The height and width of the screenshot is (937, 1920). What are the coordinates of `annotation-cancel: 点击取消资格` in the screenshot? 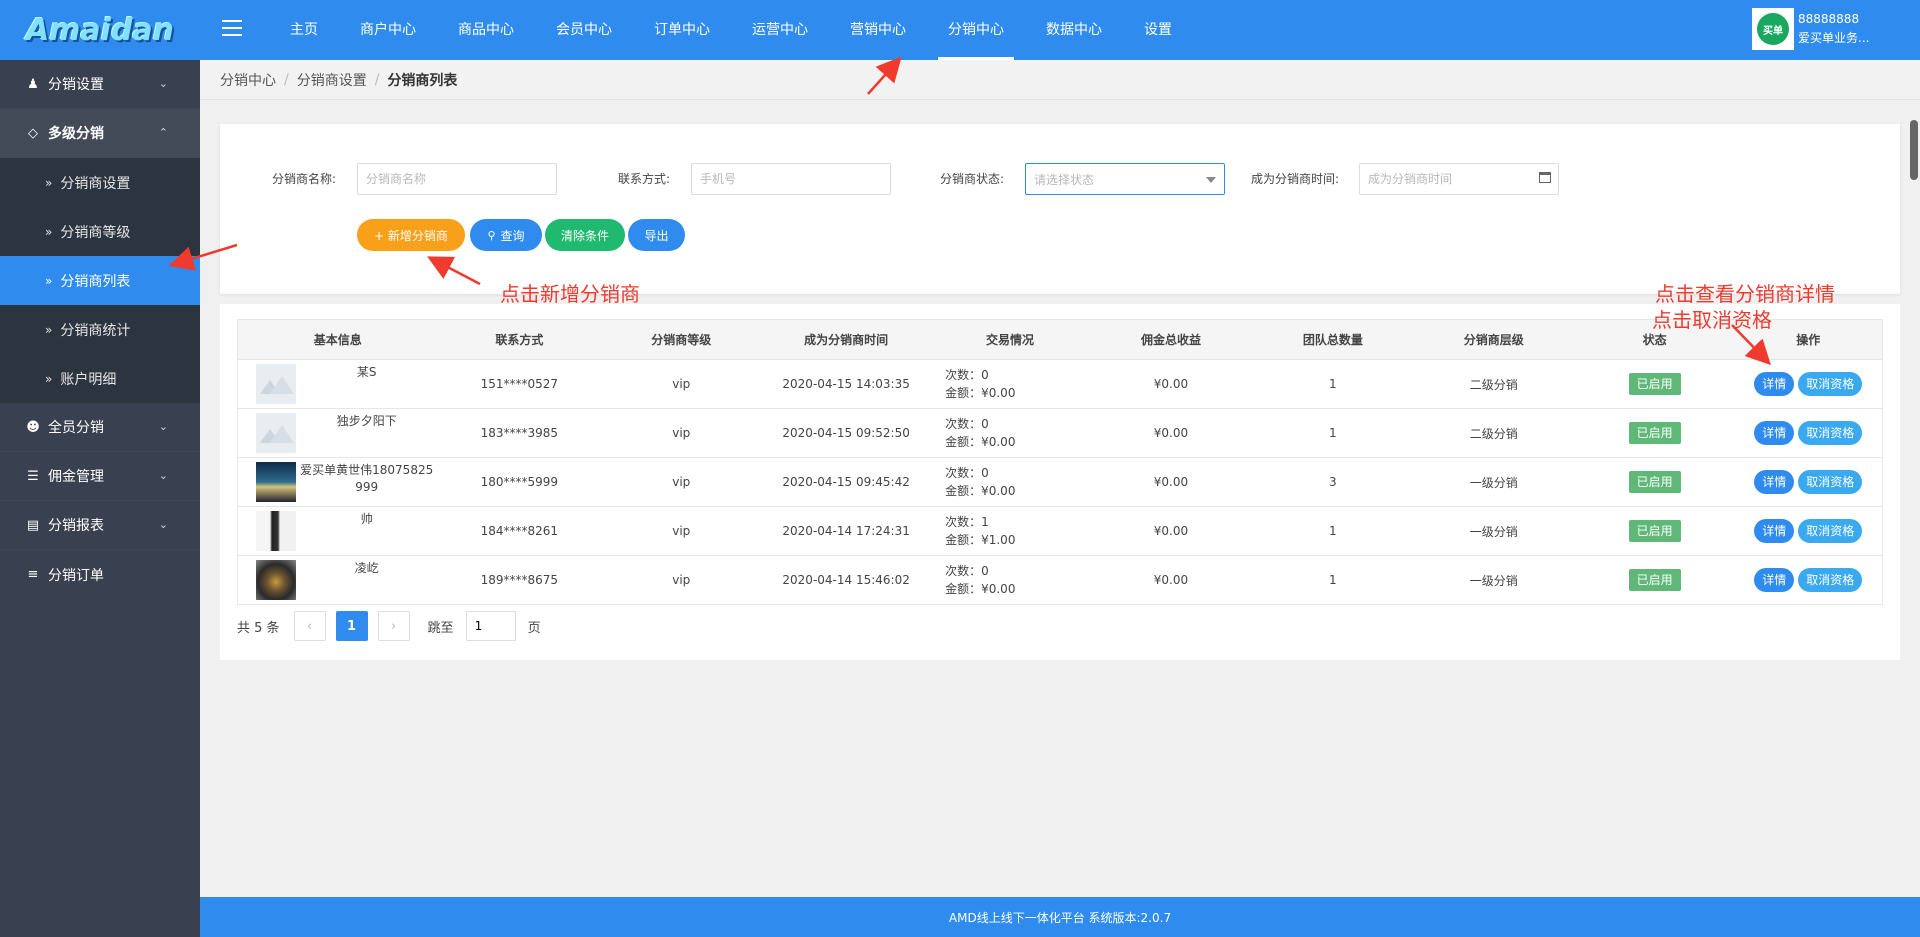 It's located at (1712, 320).